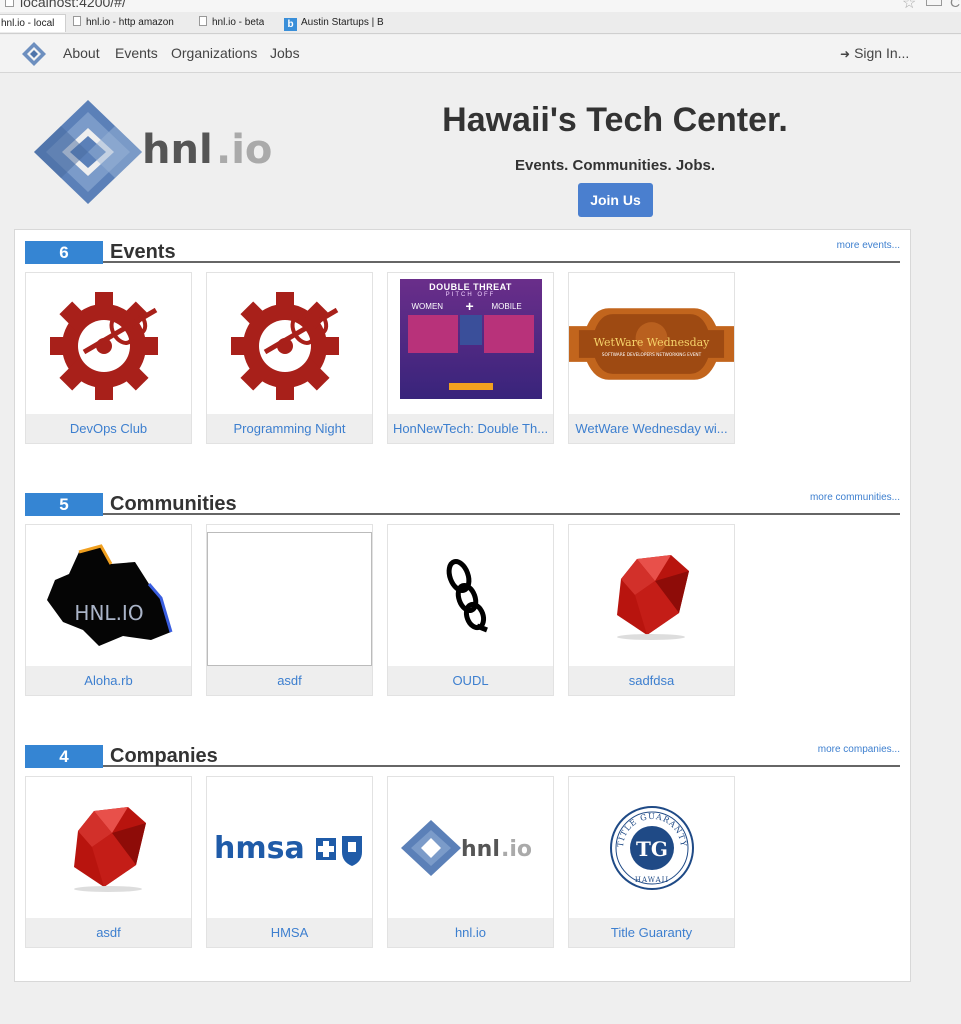 This screenshot has width=961, height=1024. I want to click on plus-icon: +, so click(469, 306).